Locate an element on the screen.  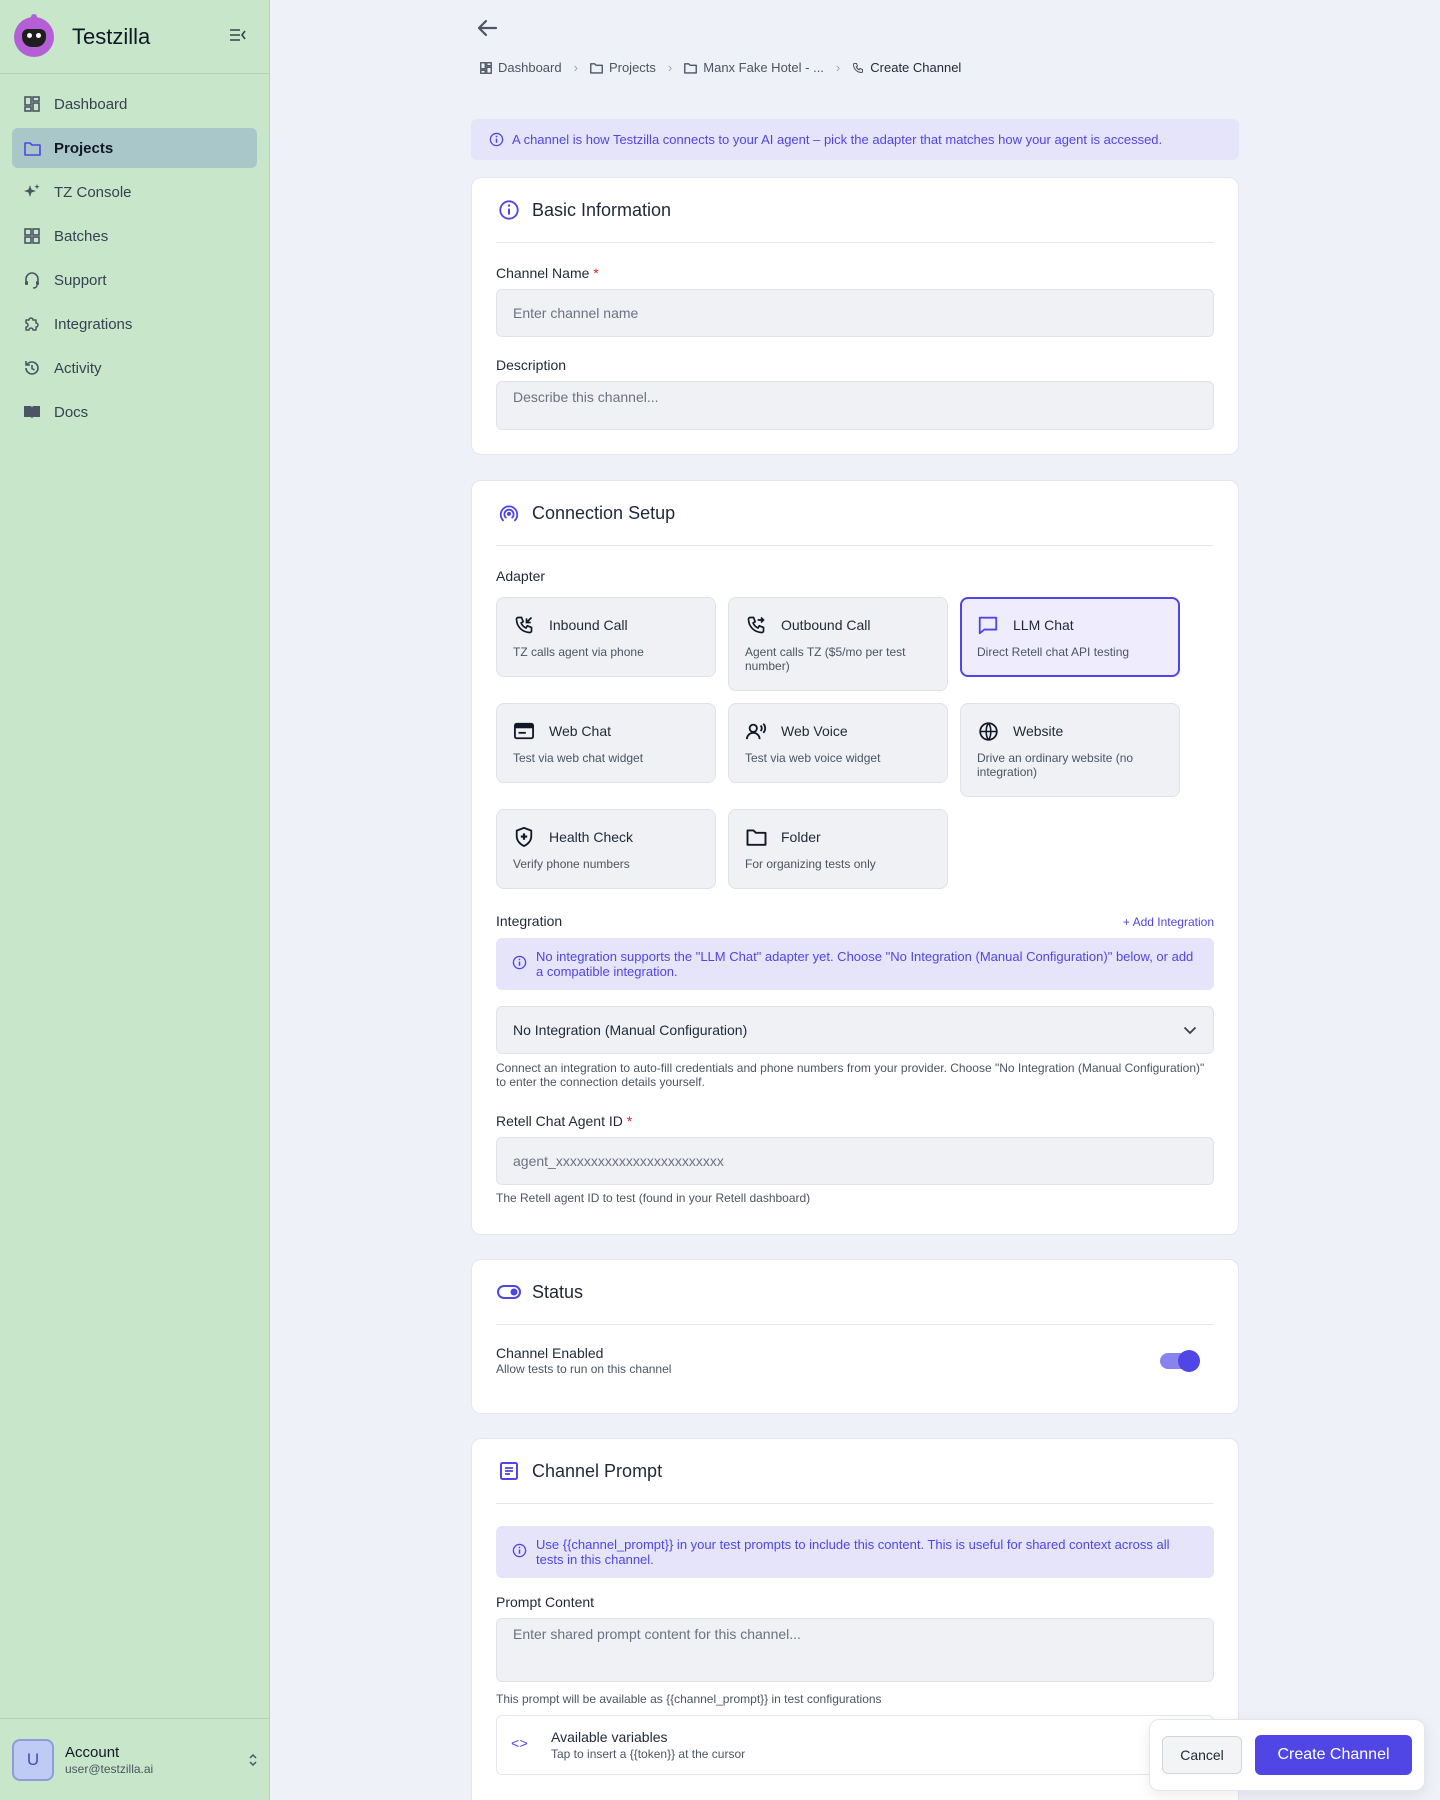
sidebar-item-label: Activity is located at coordinates (78, 368).